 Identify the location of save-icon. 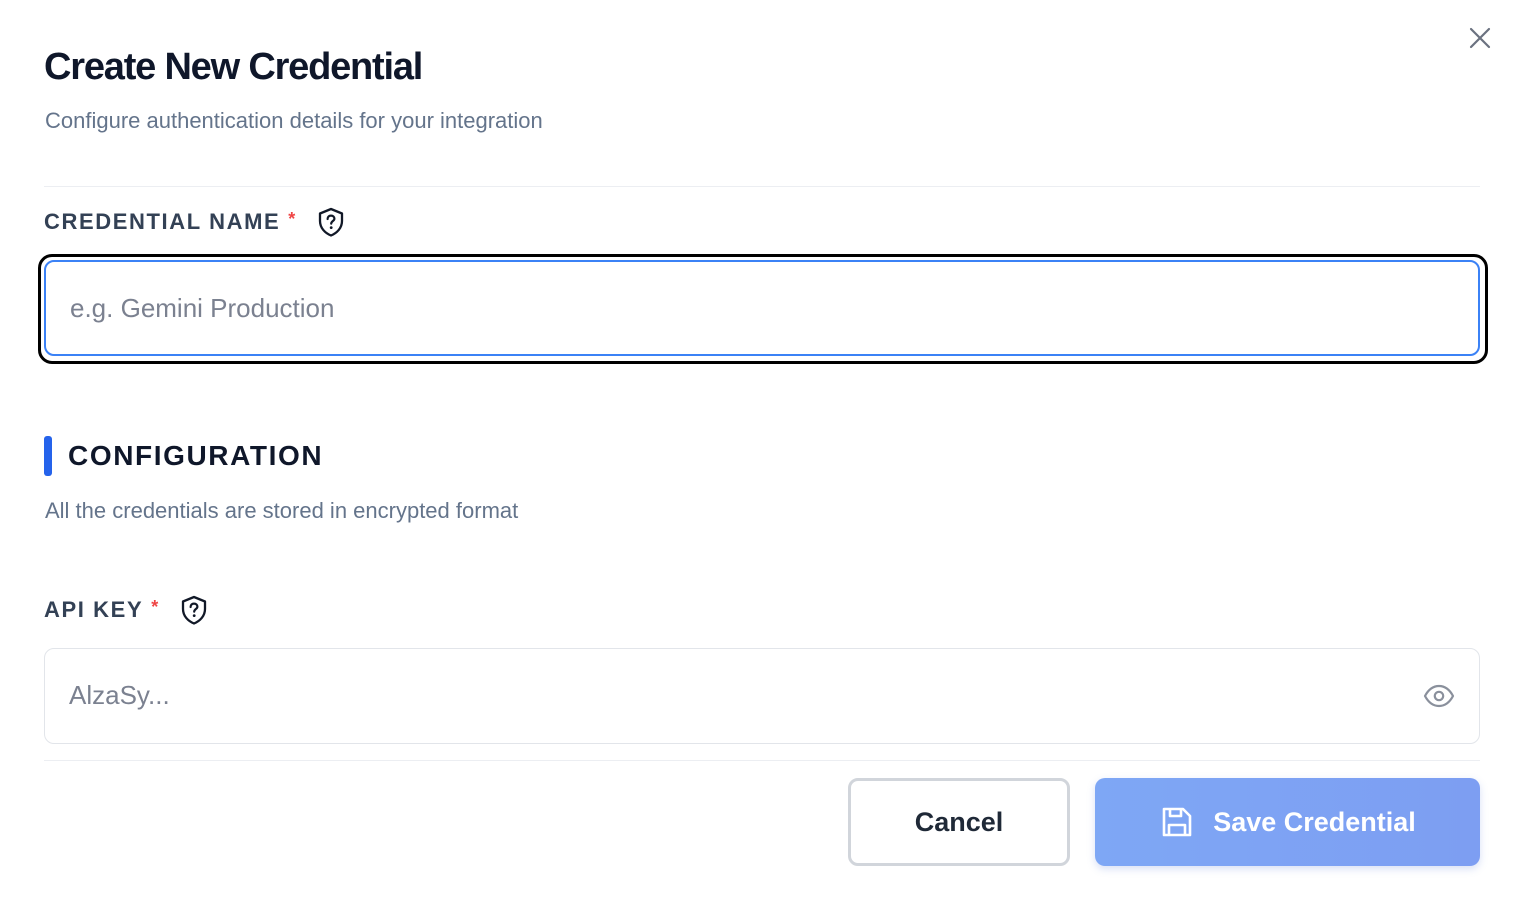
(1177, 822).